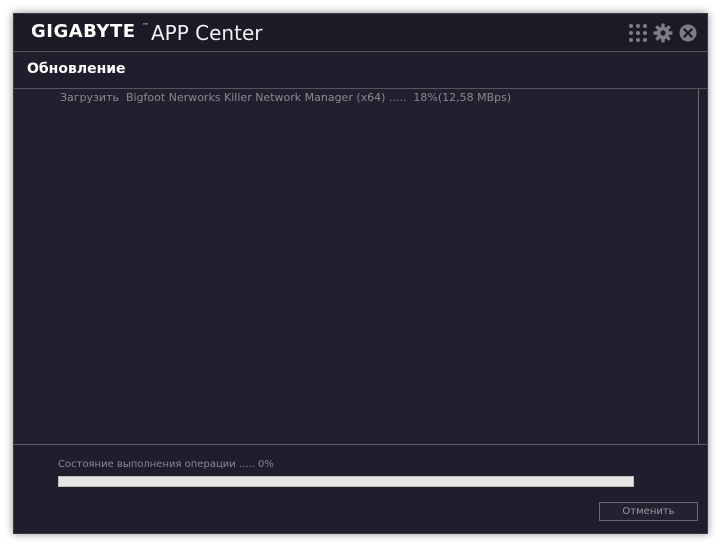 This screenshot has width=720, height=547. I want to click on trademark-mark: ™, so click(145, 26).